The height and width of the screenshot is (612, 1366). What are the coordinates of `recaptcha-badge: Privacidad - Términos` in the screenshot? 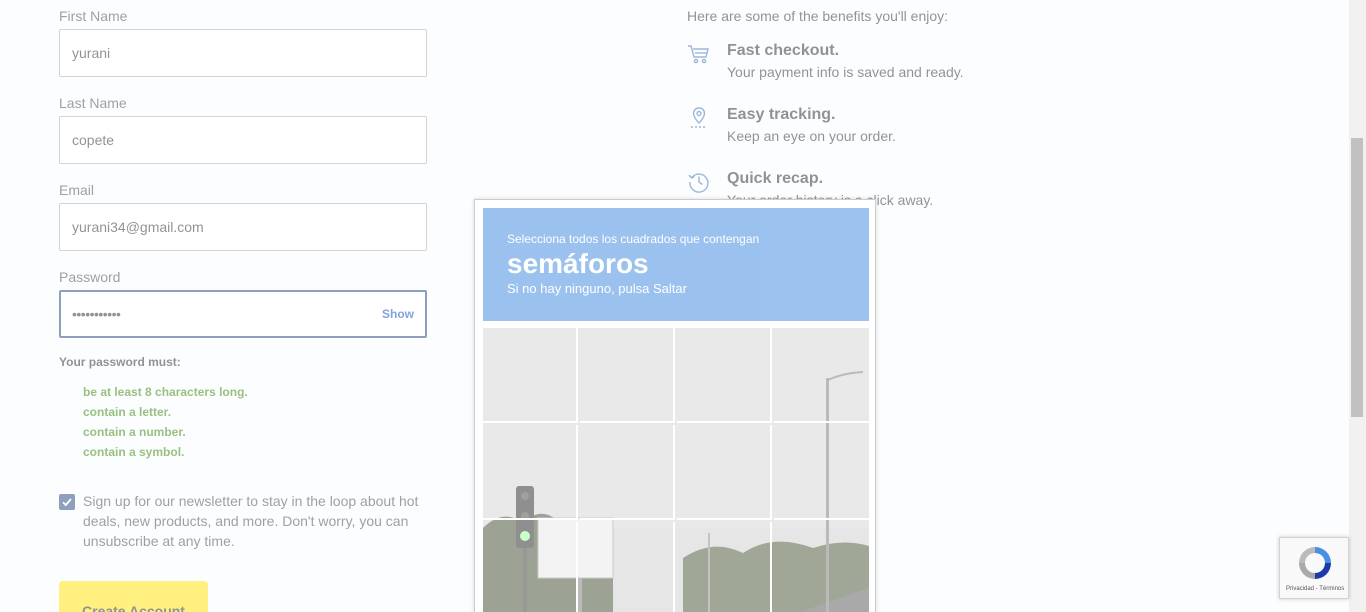 It's located at (1314, 568).